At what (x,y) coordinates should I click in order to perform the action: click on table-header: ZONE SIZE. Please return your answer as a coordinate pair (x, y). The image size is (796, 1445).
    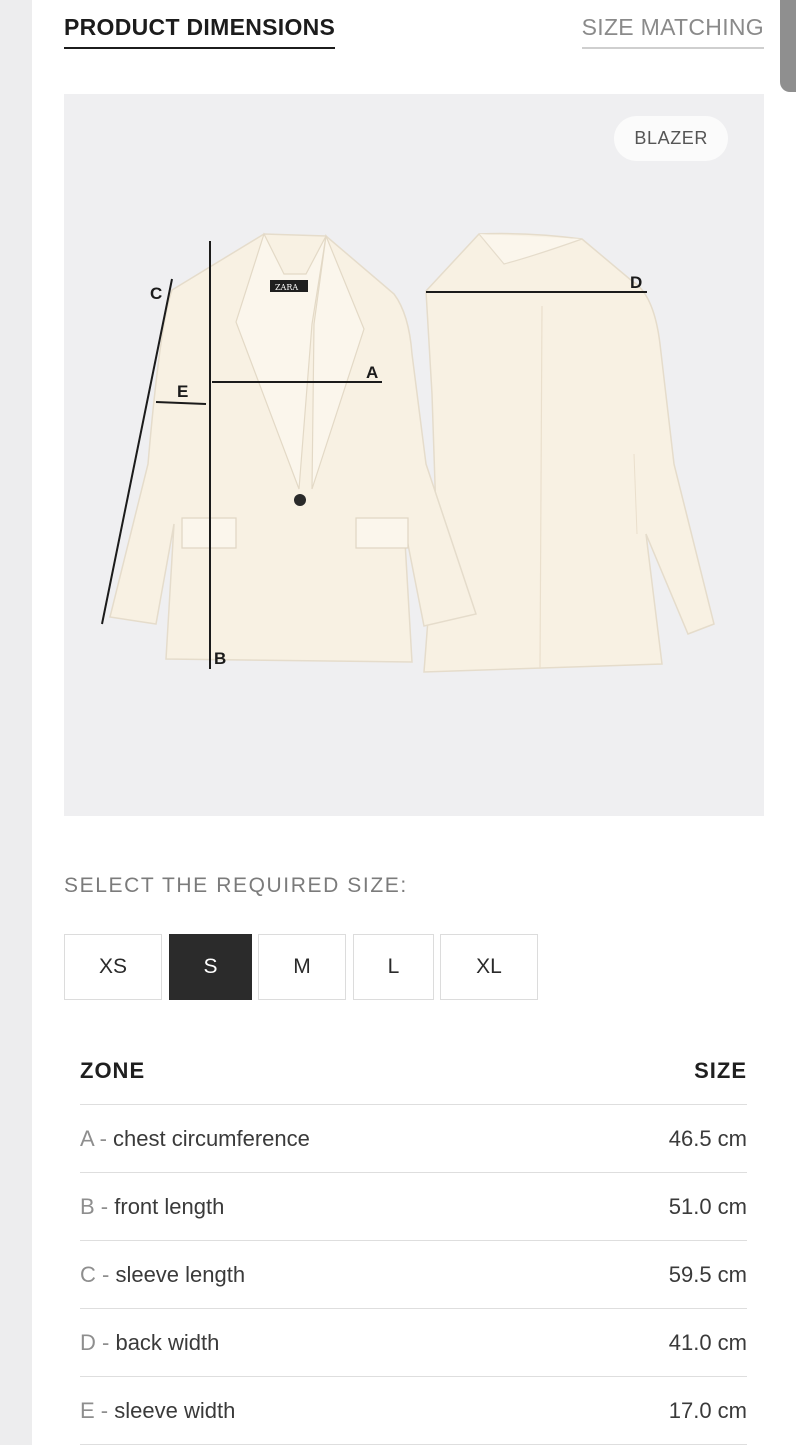
    Looking at the image, I should click on (413, 1072).